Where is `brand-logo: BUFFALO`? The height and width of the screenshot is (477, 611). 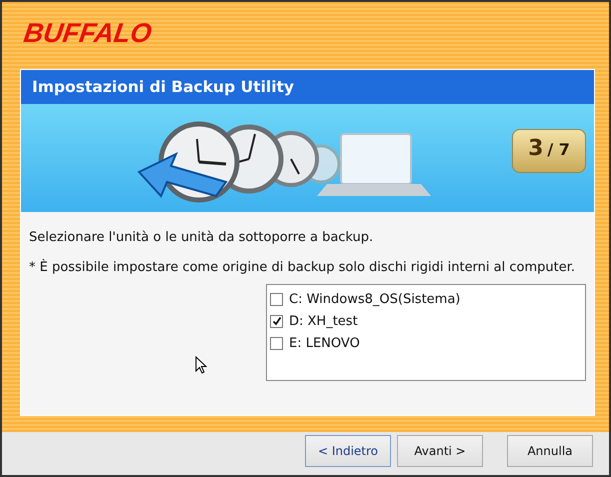
brand-logo: BUFFALO is located at coordinates (88, 33).